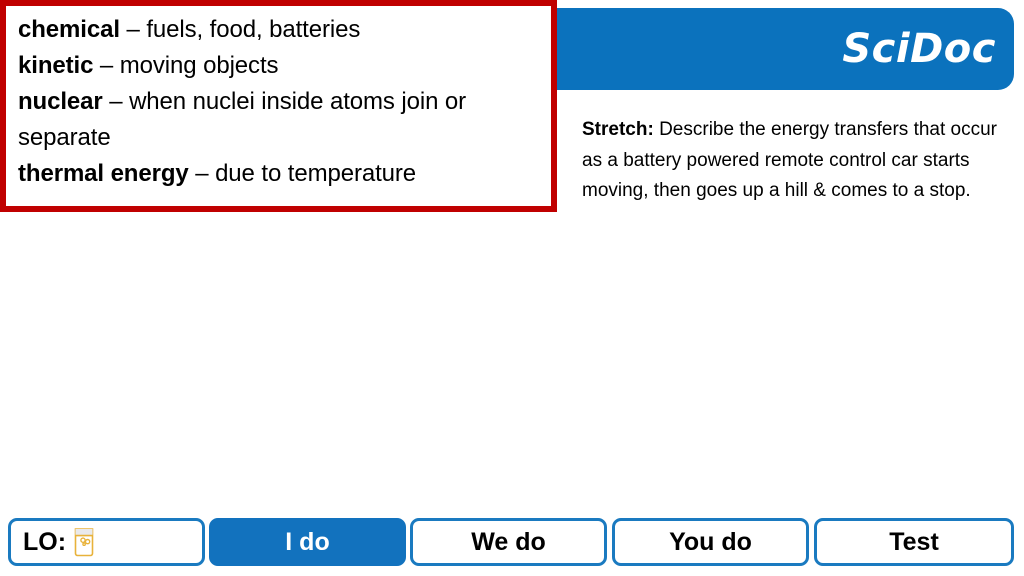 This screenshot has height=576, width=1024. What do you see at coordinates (103, 173) in the screenshot?
I see `definition-term: thermal energy` at bounding box center [103, 173].